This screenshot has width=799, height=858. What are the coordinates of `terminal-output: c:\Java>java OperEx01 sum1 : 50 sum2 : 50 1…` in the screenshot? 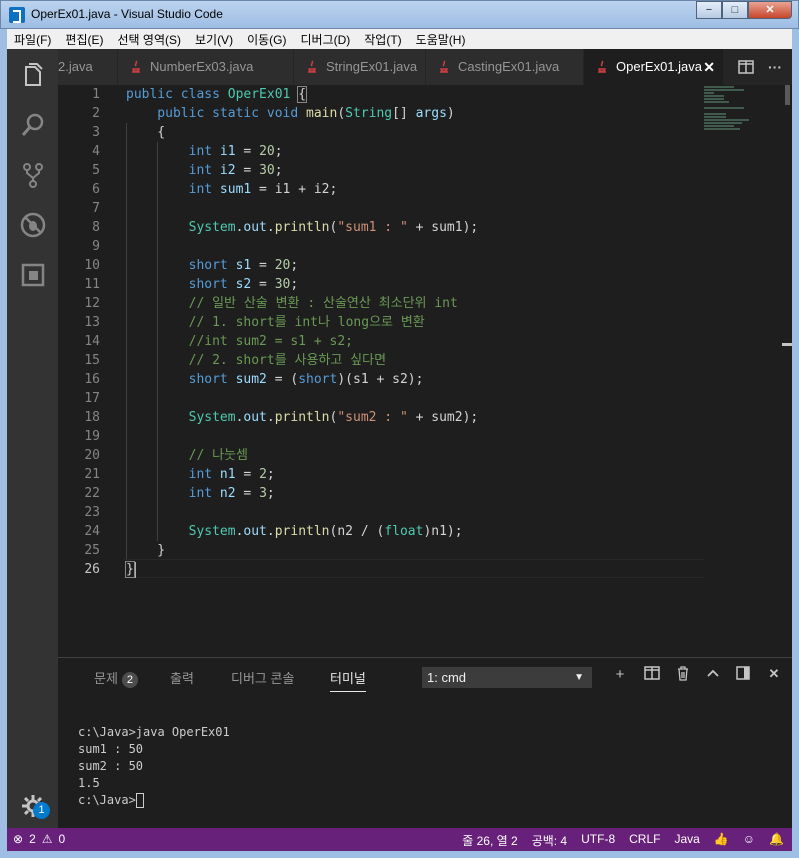 It's located at (154, 766).